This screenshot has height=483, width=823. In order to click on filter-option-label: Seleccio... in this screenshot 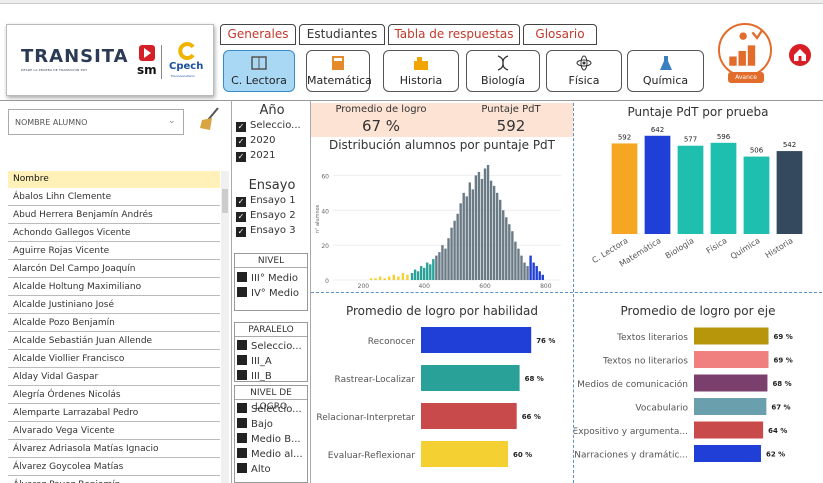, I will do `click(275, 125)`.